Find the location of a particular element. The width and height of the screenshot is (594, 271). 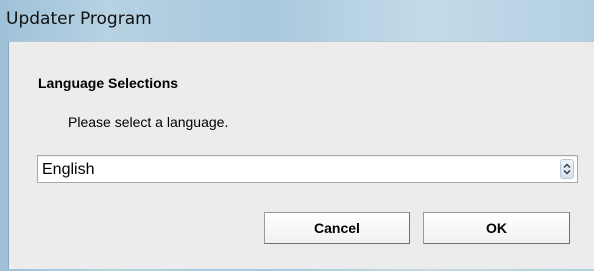

window-title: Updater Program is located at coordinates (79, 19).